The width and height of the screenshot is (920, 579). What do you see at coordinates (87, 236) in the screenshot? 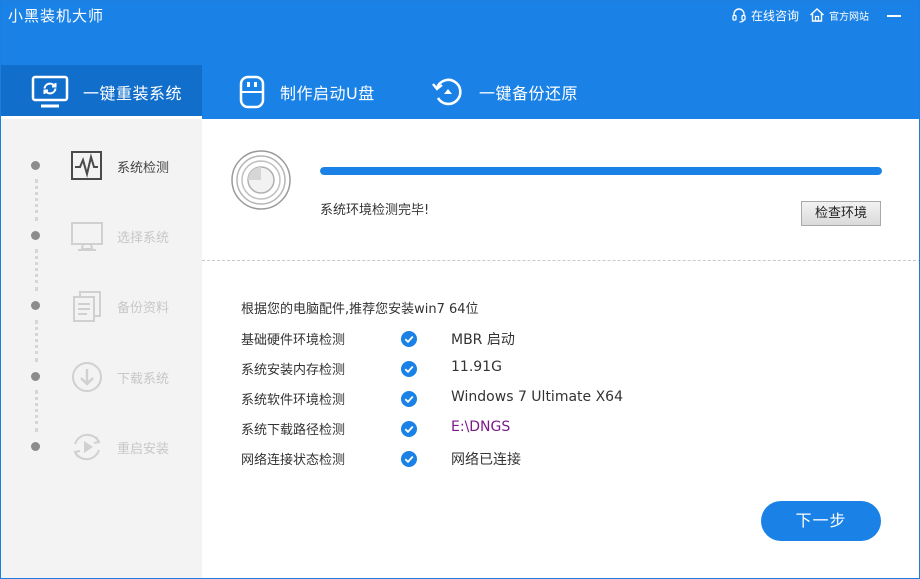
I see `desktop-icon` at bounding box center [87, 236].